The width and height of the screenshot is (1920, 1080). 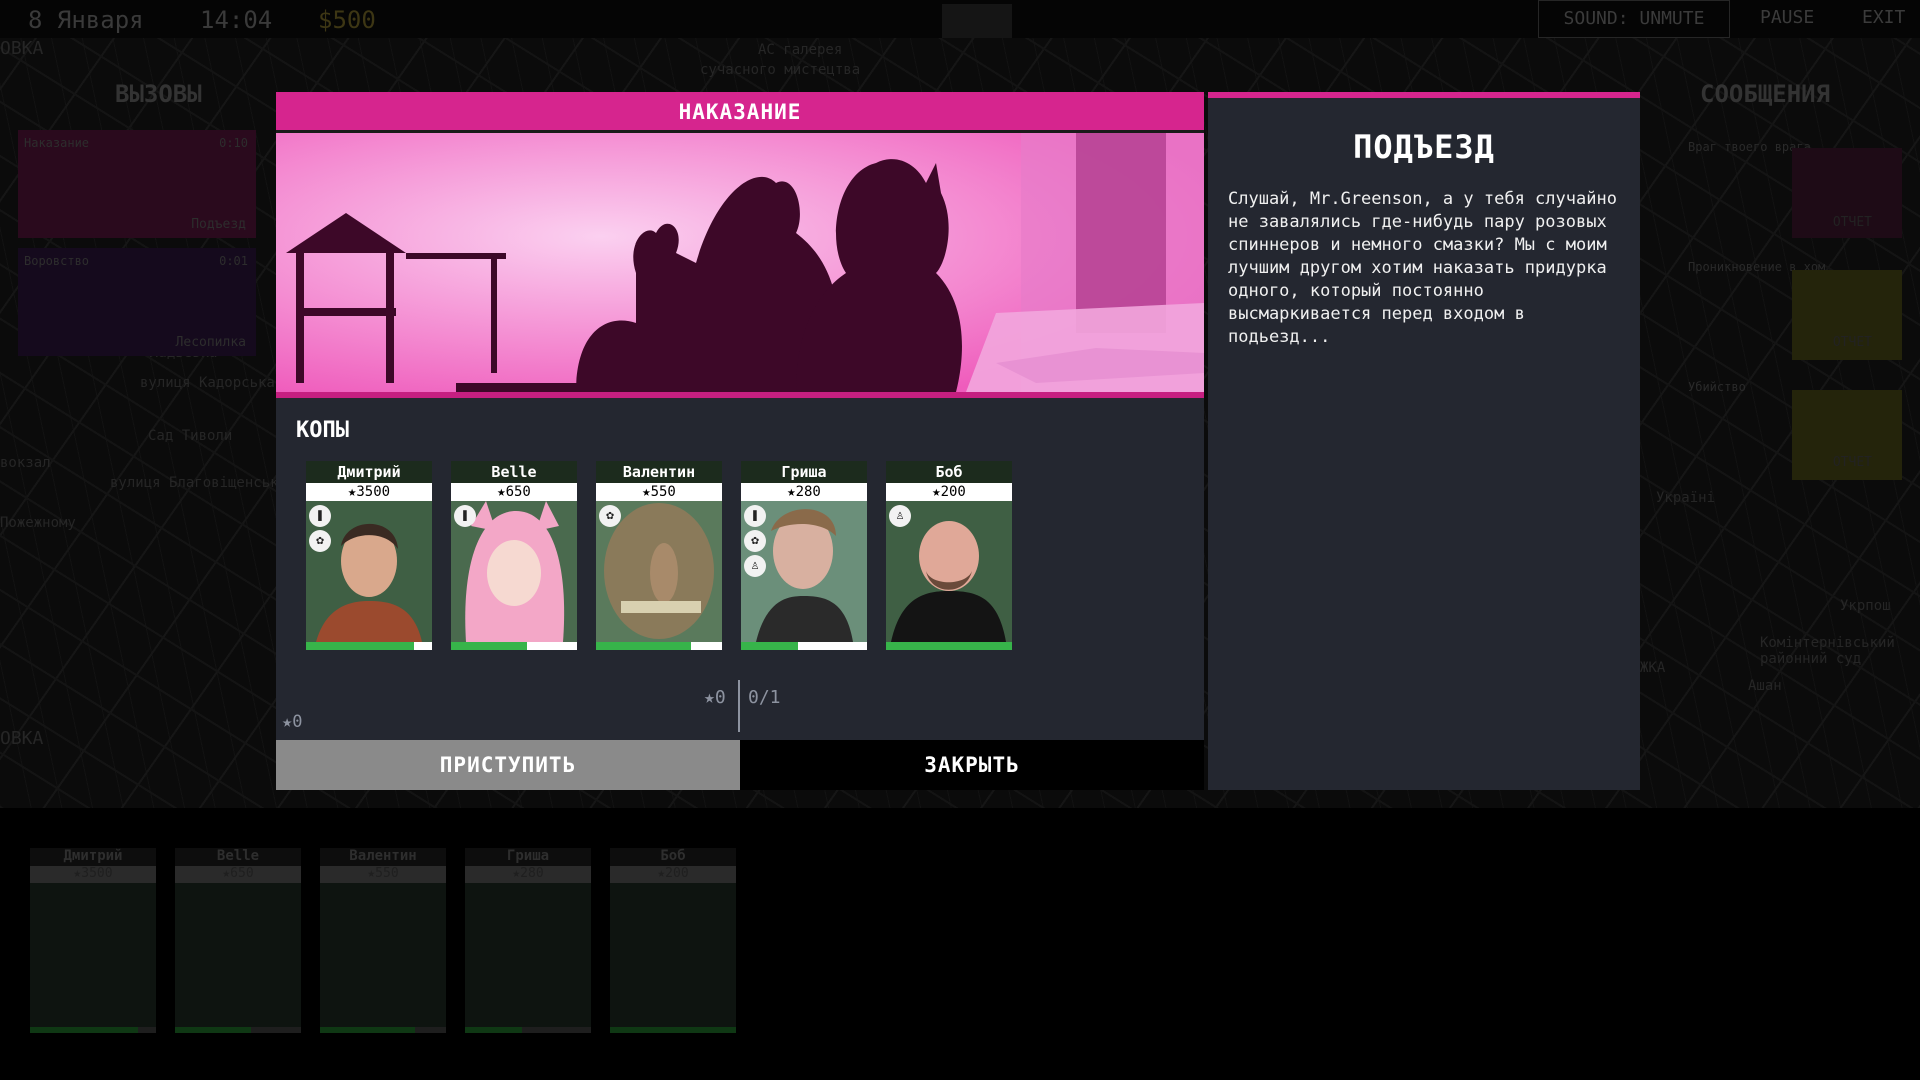 What do you see at coordinates (199, 483) in the screenshot?
I see `map-label: вулиця Благовіщенська` at bounding box center [199, 483].